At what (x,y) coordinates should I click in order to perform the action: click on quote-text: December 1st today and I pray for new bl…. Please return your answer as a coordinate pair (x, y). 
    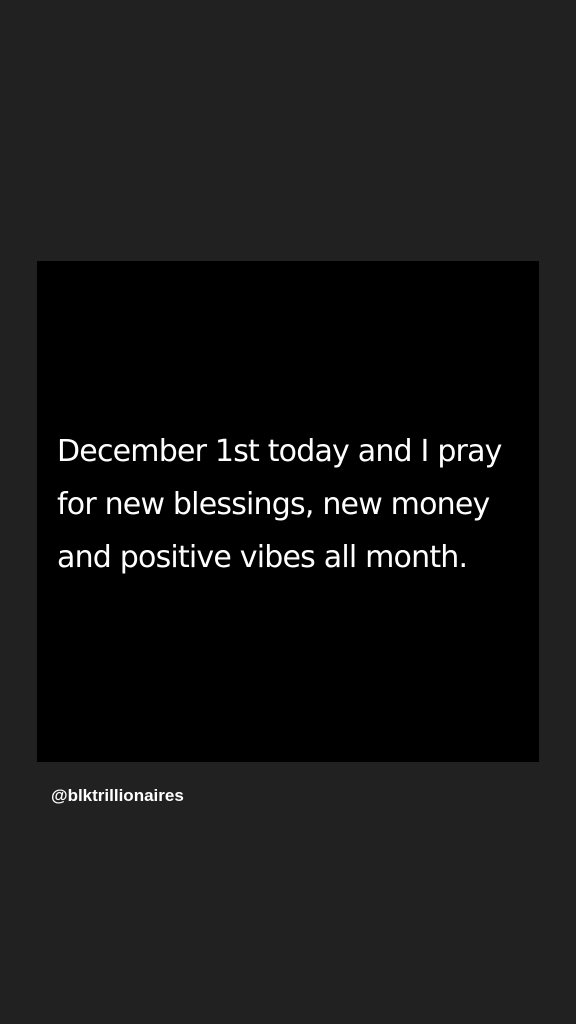
    Looking at the image, I should click on (292, 504).